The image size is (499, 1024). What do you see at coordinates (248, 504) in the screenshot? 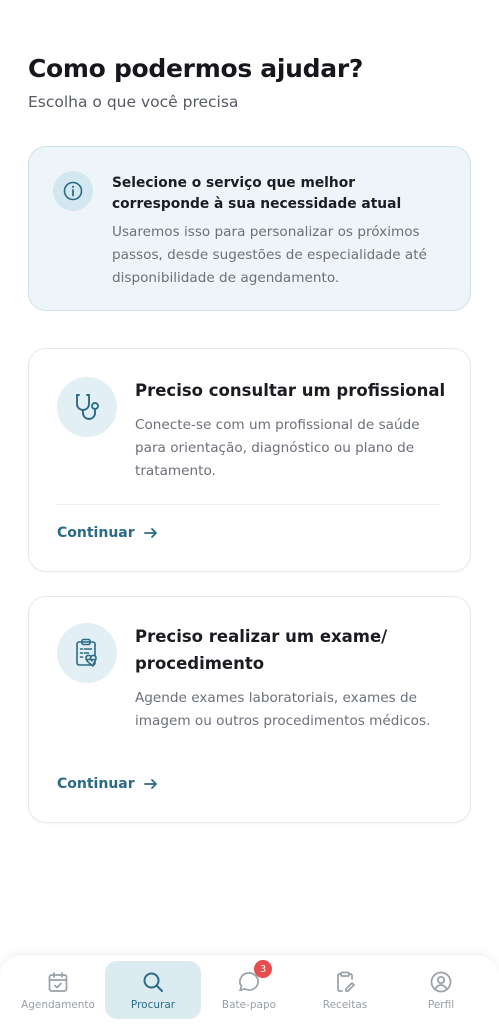
I see `divider` at bounding box center [248, 504].